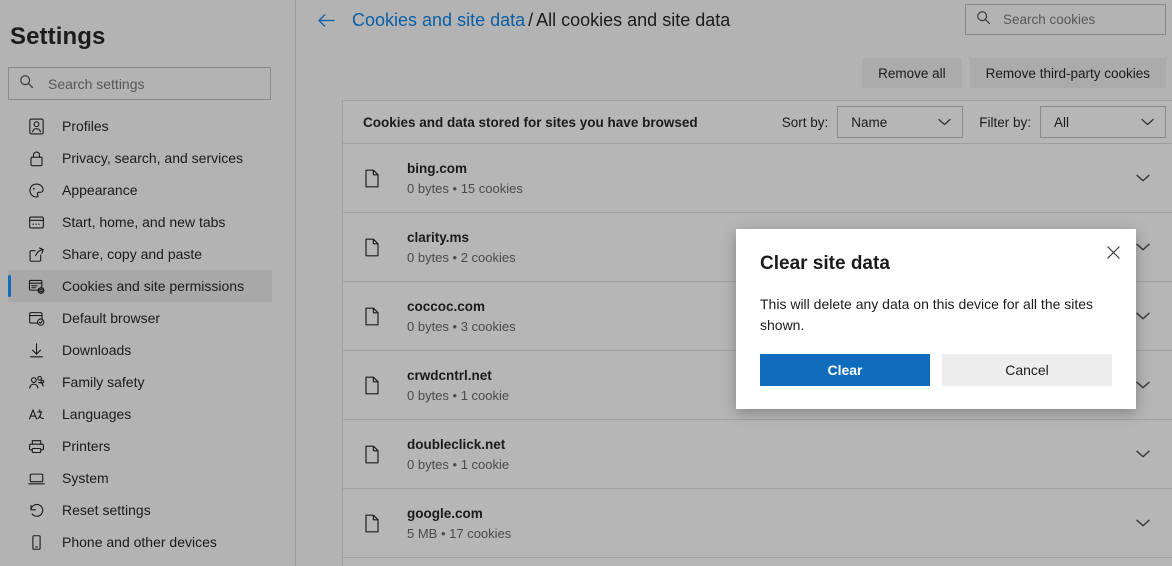 The width and height of the screenshot is (1172, 566). Describe the element at coordinates (140, 446) in the screenshot. I see `sidebar-item-printers: Printers` at that location.